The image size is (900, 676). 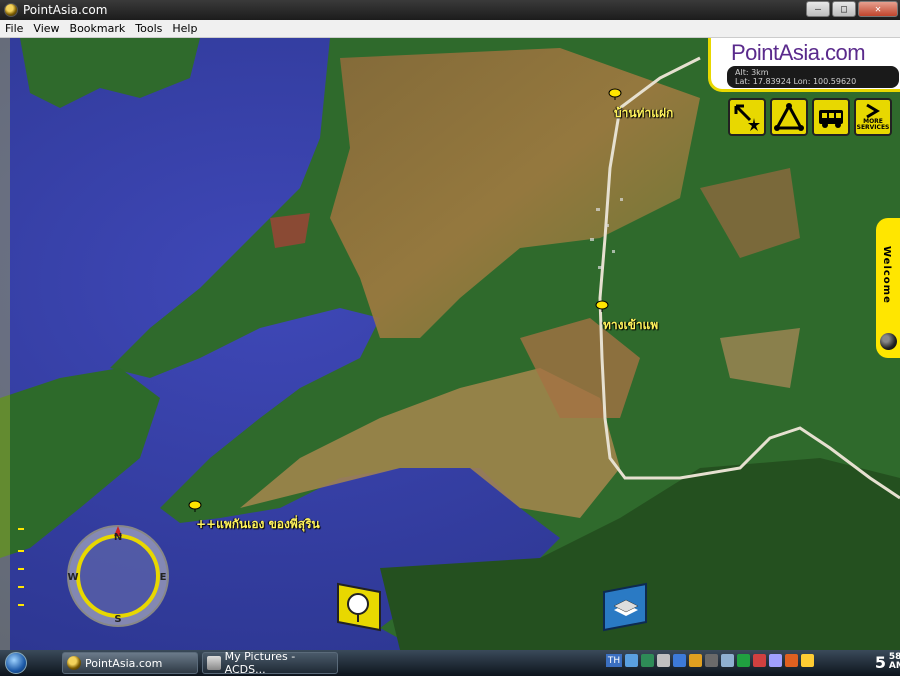 I want to click on chevron-right-icon, so click(x=873, y=111).